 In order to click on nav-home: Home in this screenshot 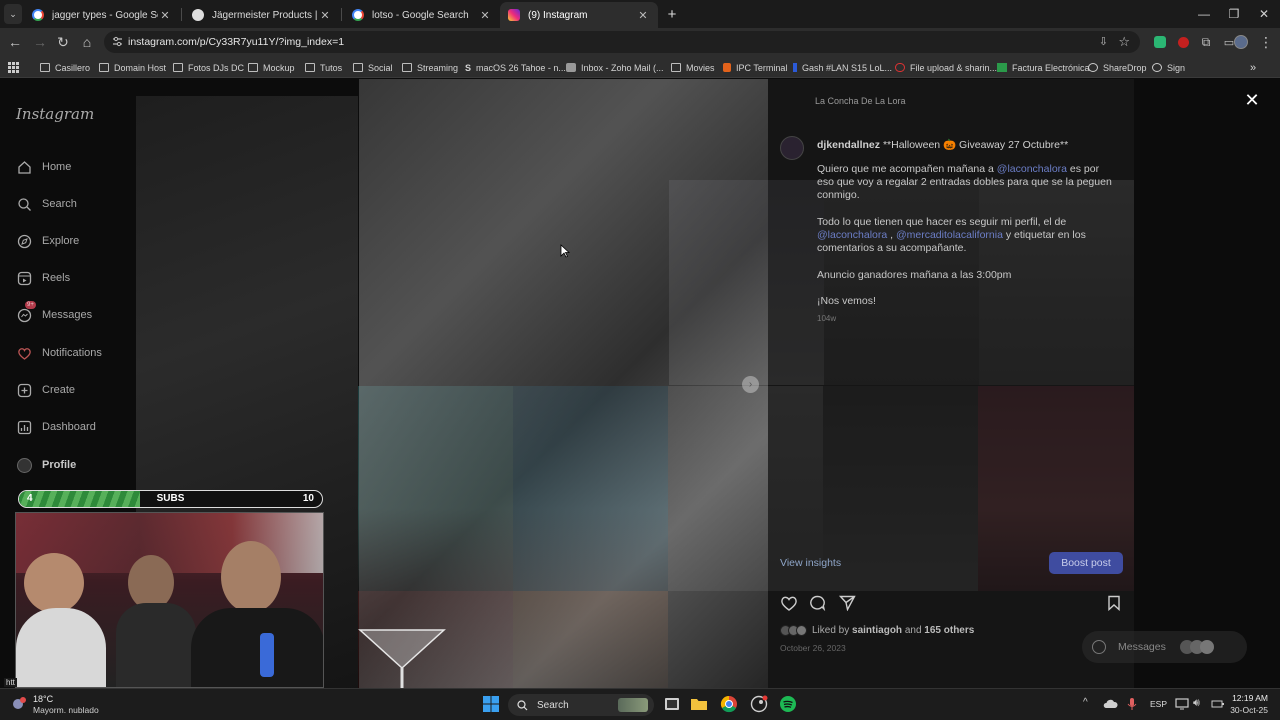, I will do `click(43, 167)`.